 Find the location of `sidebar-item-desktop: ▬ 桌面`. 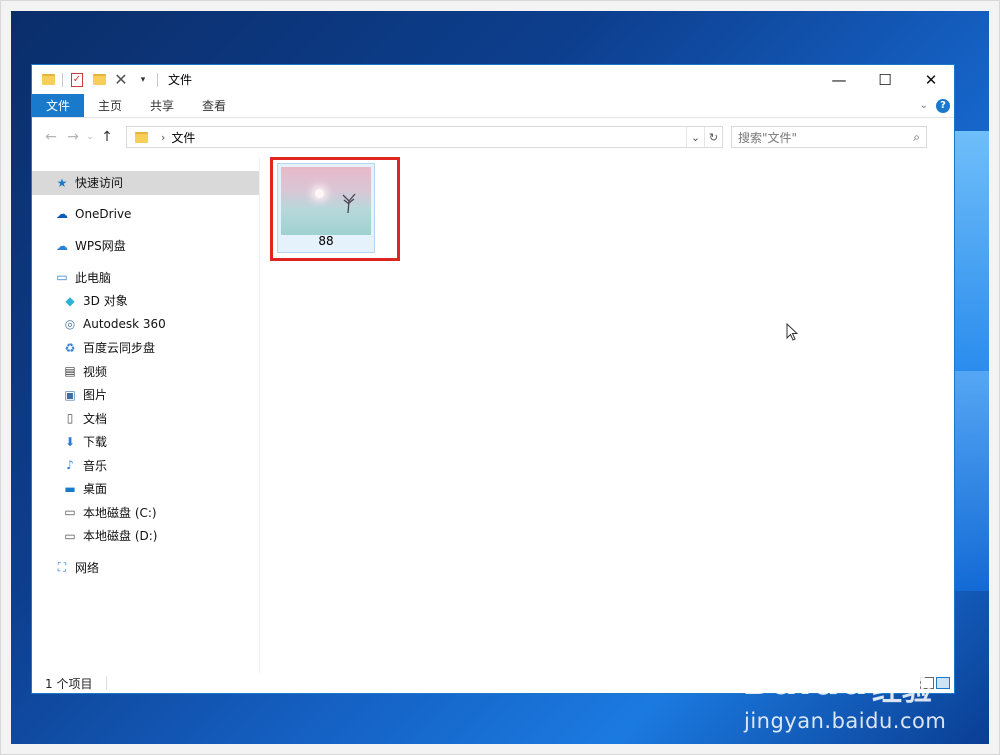

sidebar-item-desktop: ▬ 桌面 is located at coordinates (145, 489).